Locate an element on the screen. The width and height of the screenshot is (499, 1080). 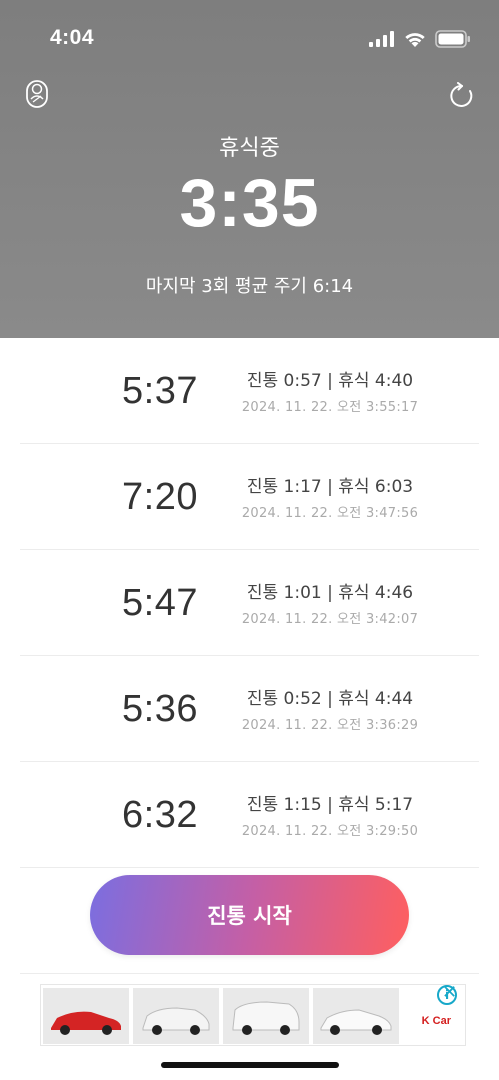
record-timestamp: 2024. 11. 22. 오전 3:36:29 is located at coordinates (330, 725).